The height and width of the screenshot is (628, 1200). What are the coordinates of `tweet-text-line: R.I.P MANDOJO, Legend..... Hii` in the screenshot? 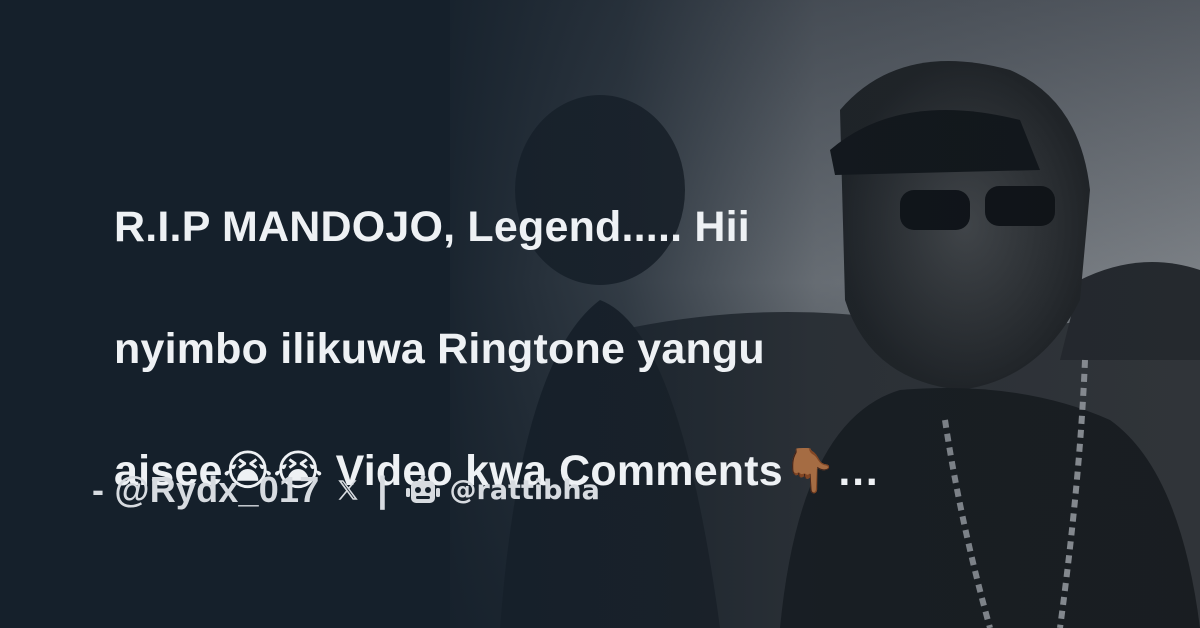 It's located at (432, 227).